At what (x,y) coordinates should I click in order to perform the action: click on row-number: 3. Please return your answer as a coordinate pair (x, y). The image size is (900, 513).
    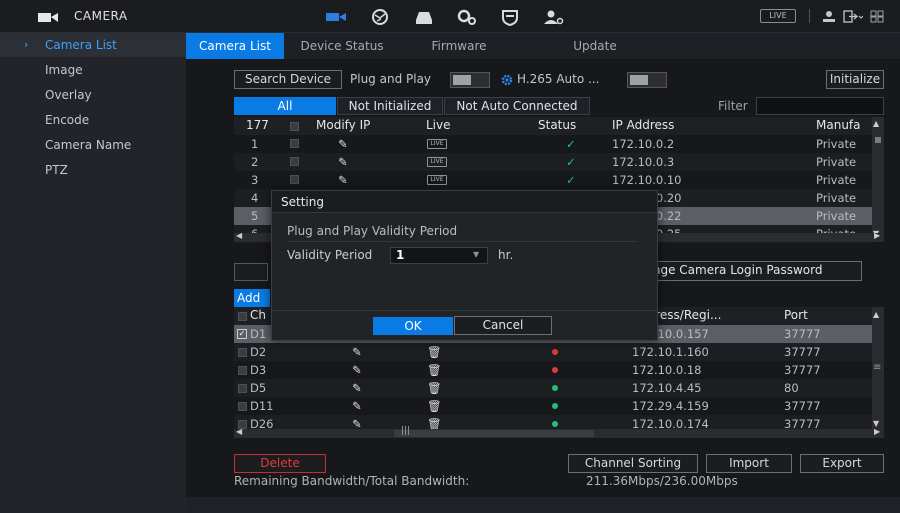
    Looking at the image, I should click on (255, 180).